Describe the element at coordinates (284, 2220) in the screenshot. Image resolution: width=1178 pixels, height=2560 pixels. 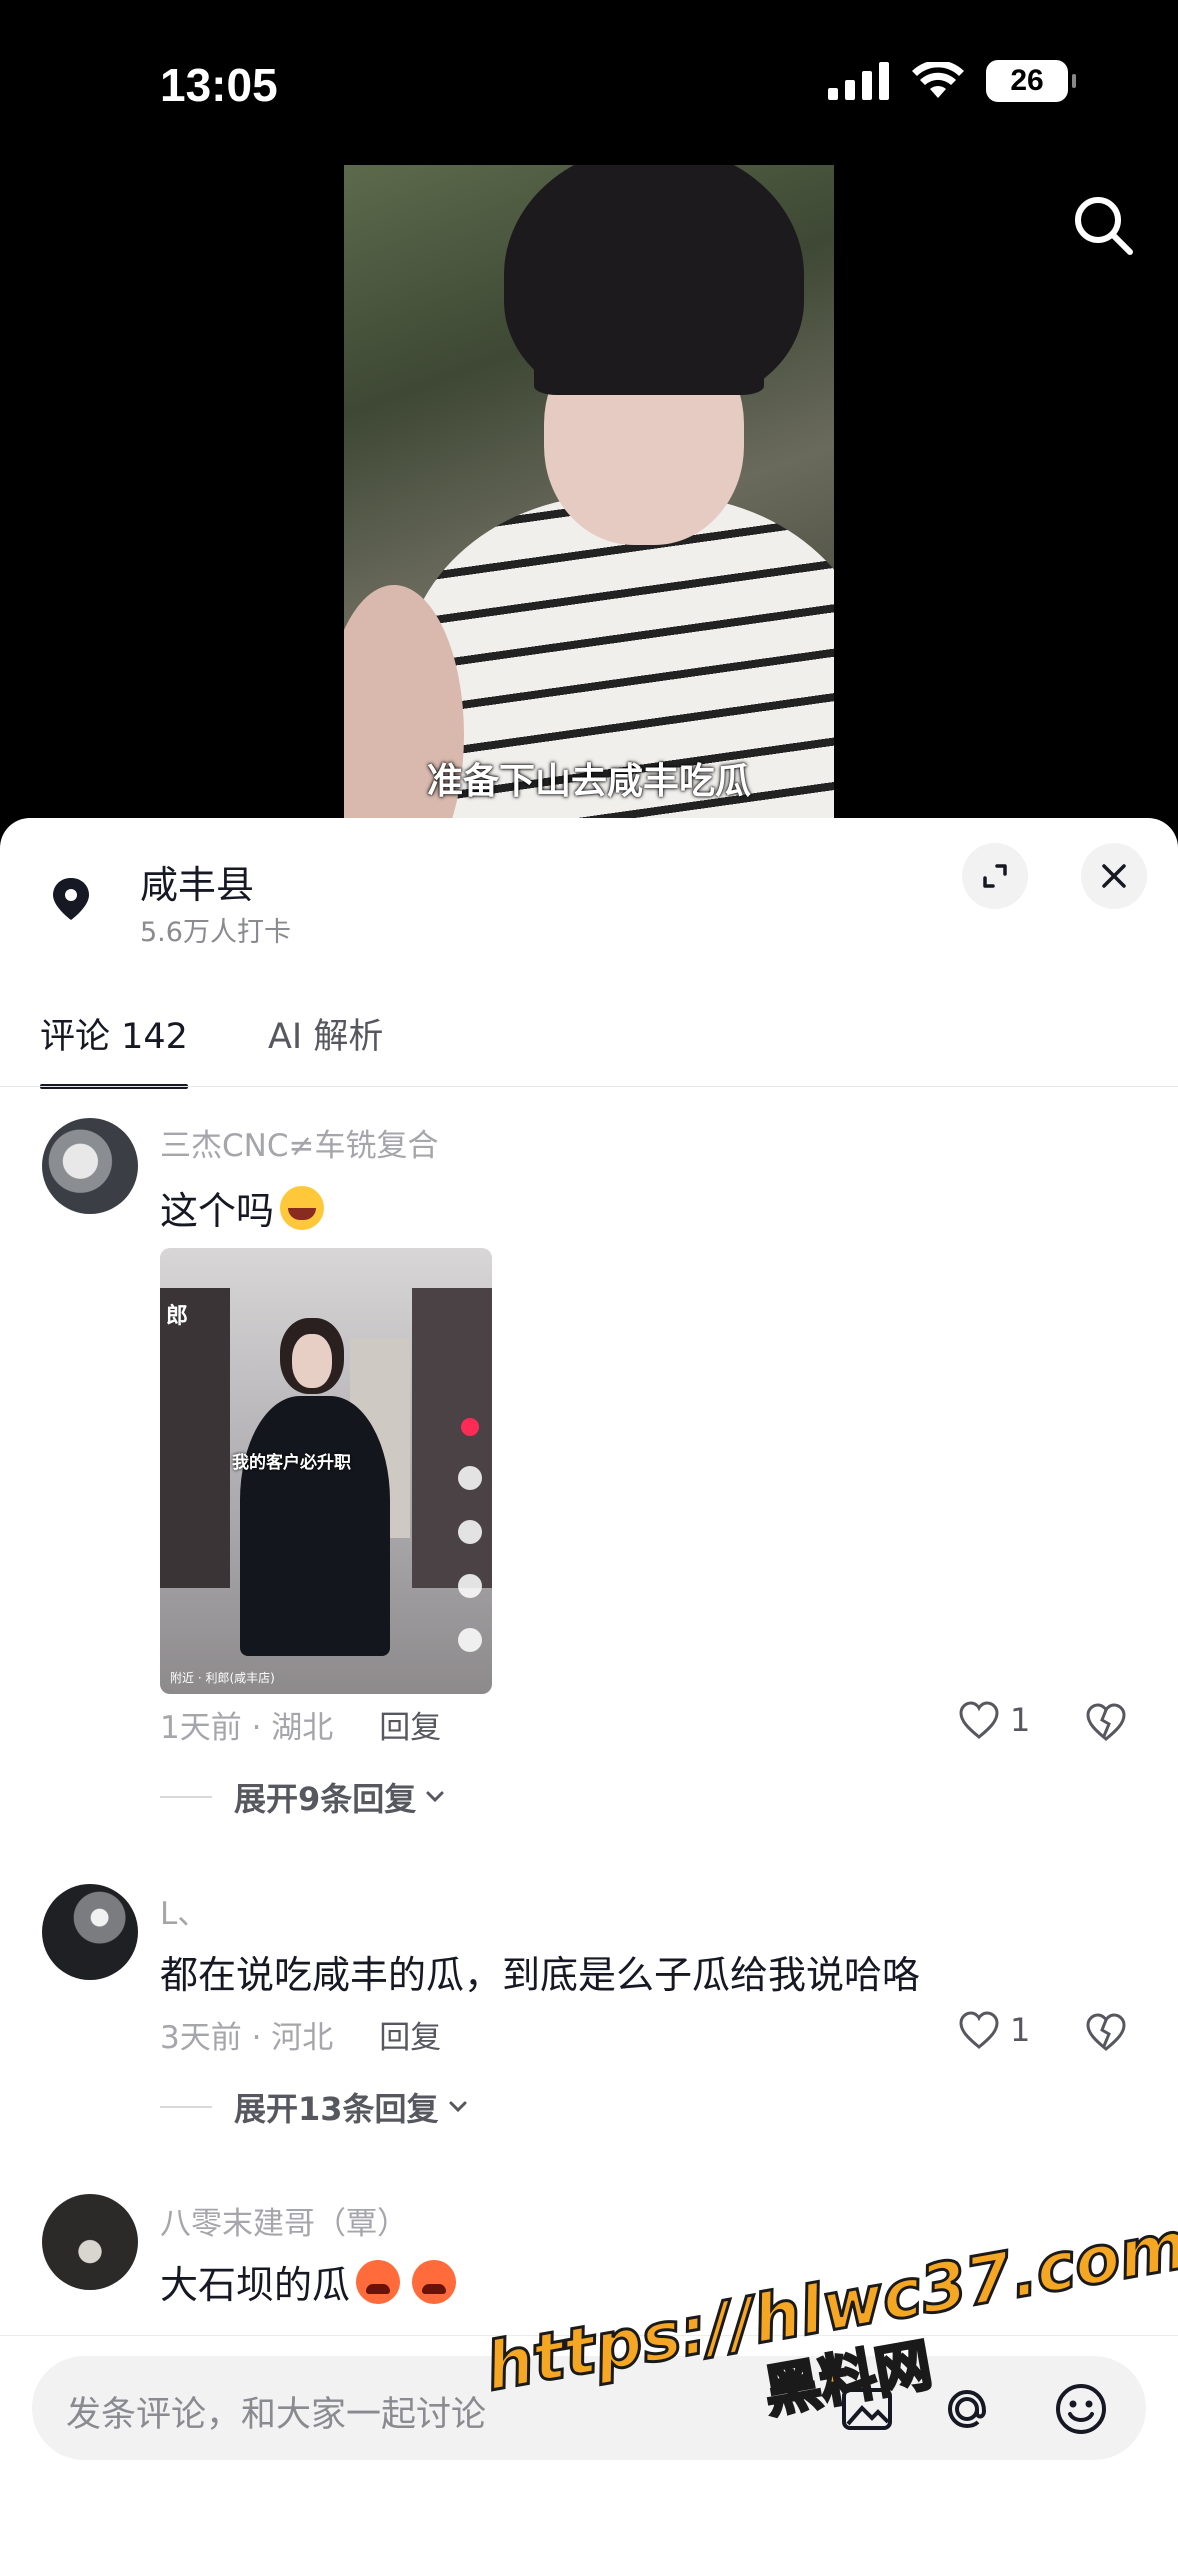
I see `comment-username: 八零末建哥（覃）` at that location.